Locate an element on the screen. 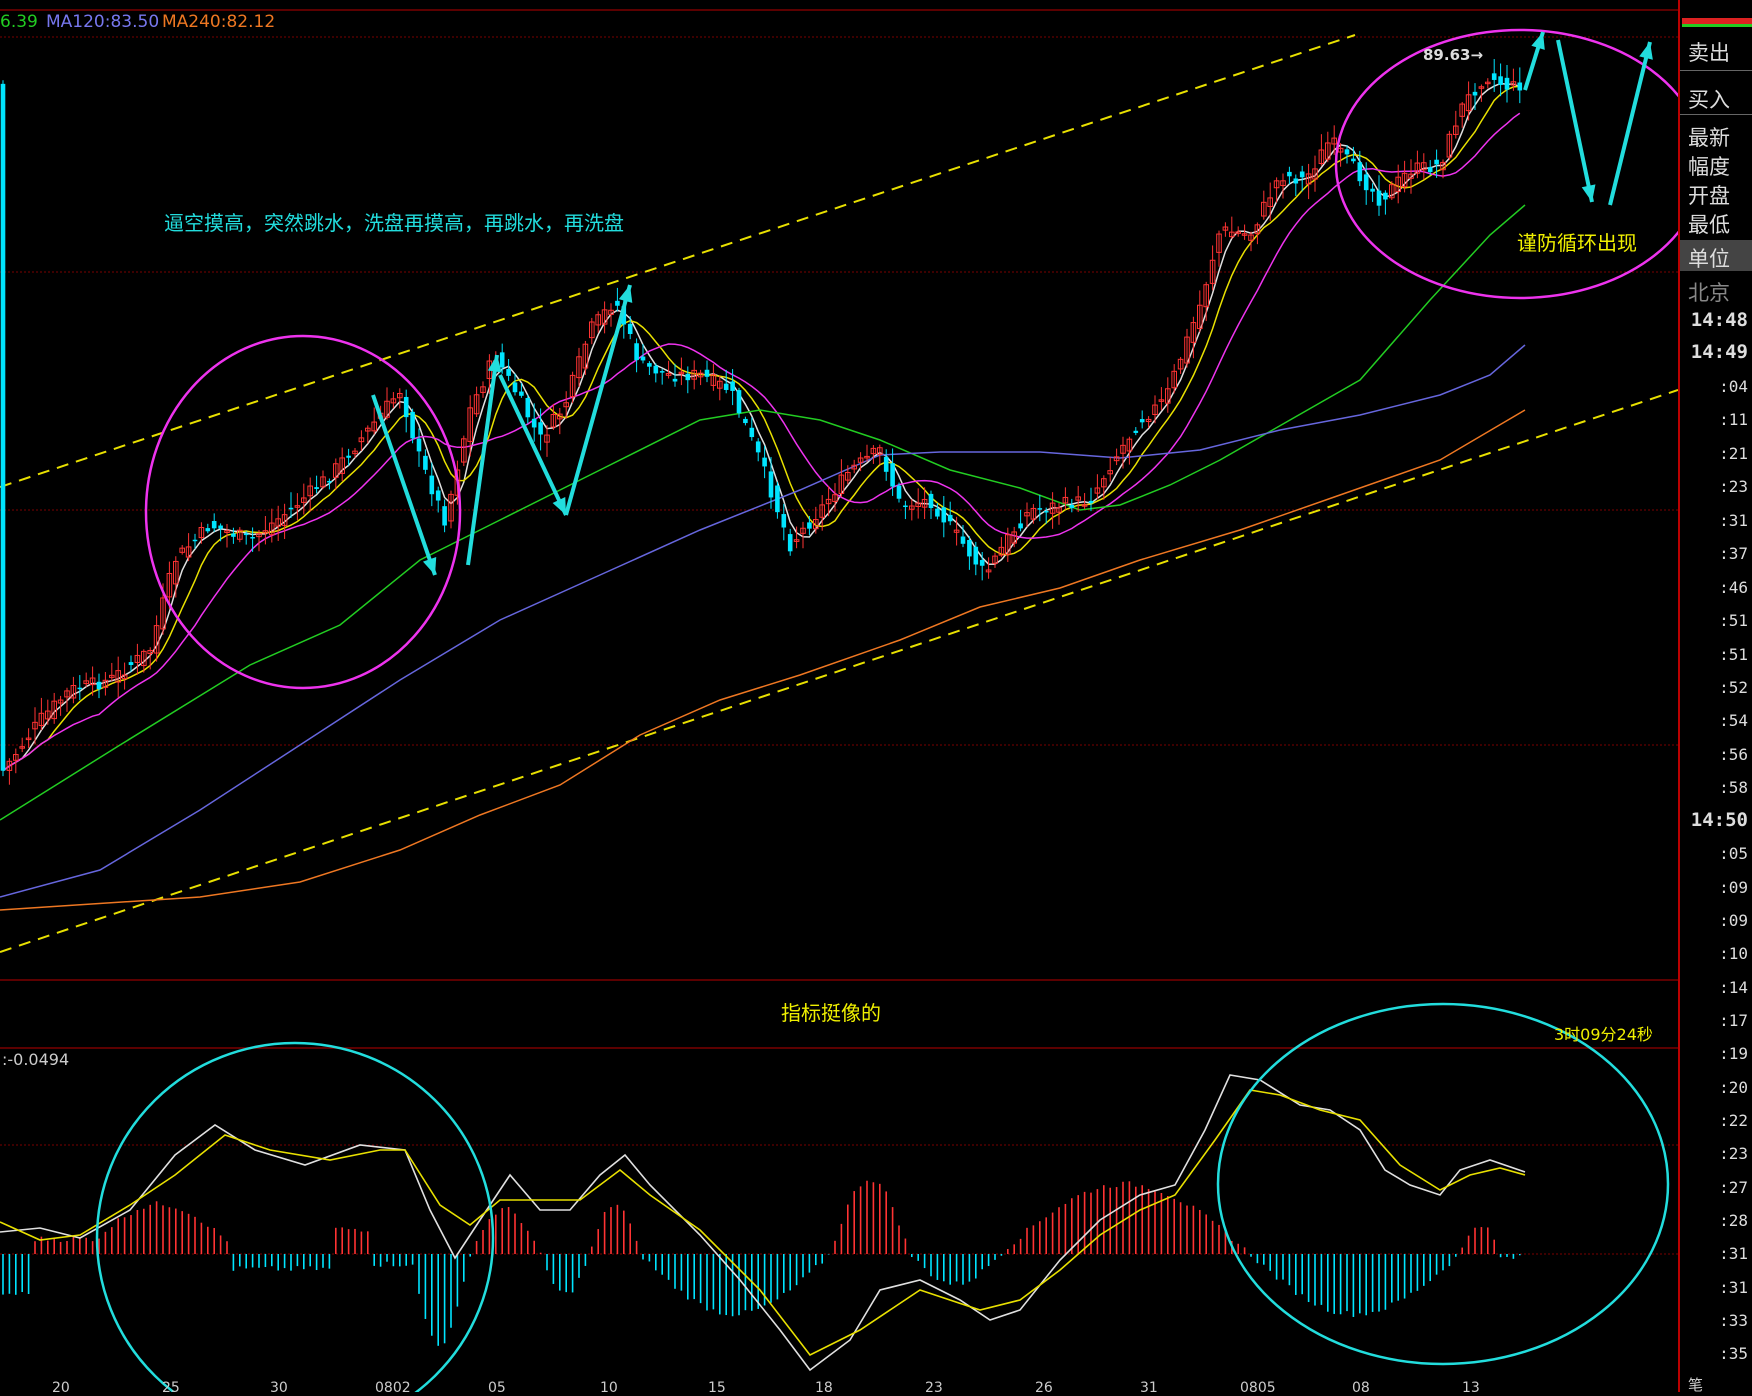  timer-label: 3时09分24秒 is located at coordinates (1603, 1034).